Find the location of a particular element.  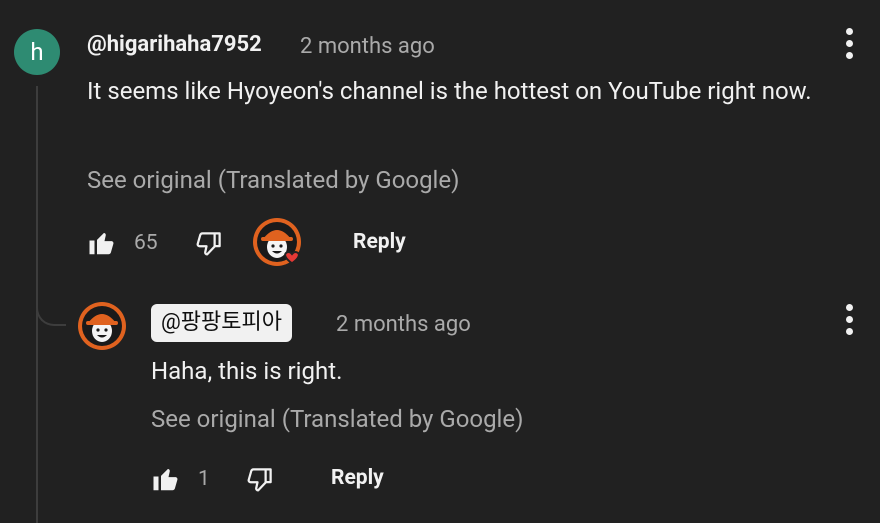

like-count: 1 is located at coordinates (204, 479).